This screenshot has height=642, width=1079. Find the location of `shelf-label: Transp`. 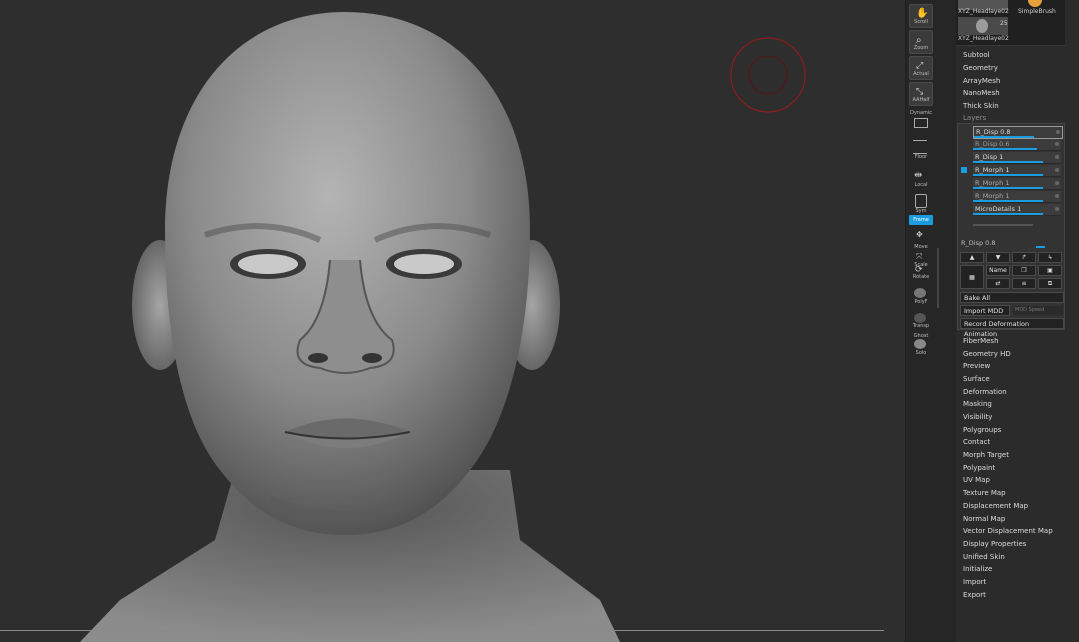

shelf-label: Transp is located at coordinates (921, 326).